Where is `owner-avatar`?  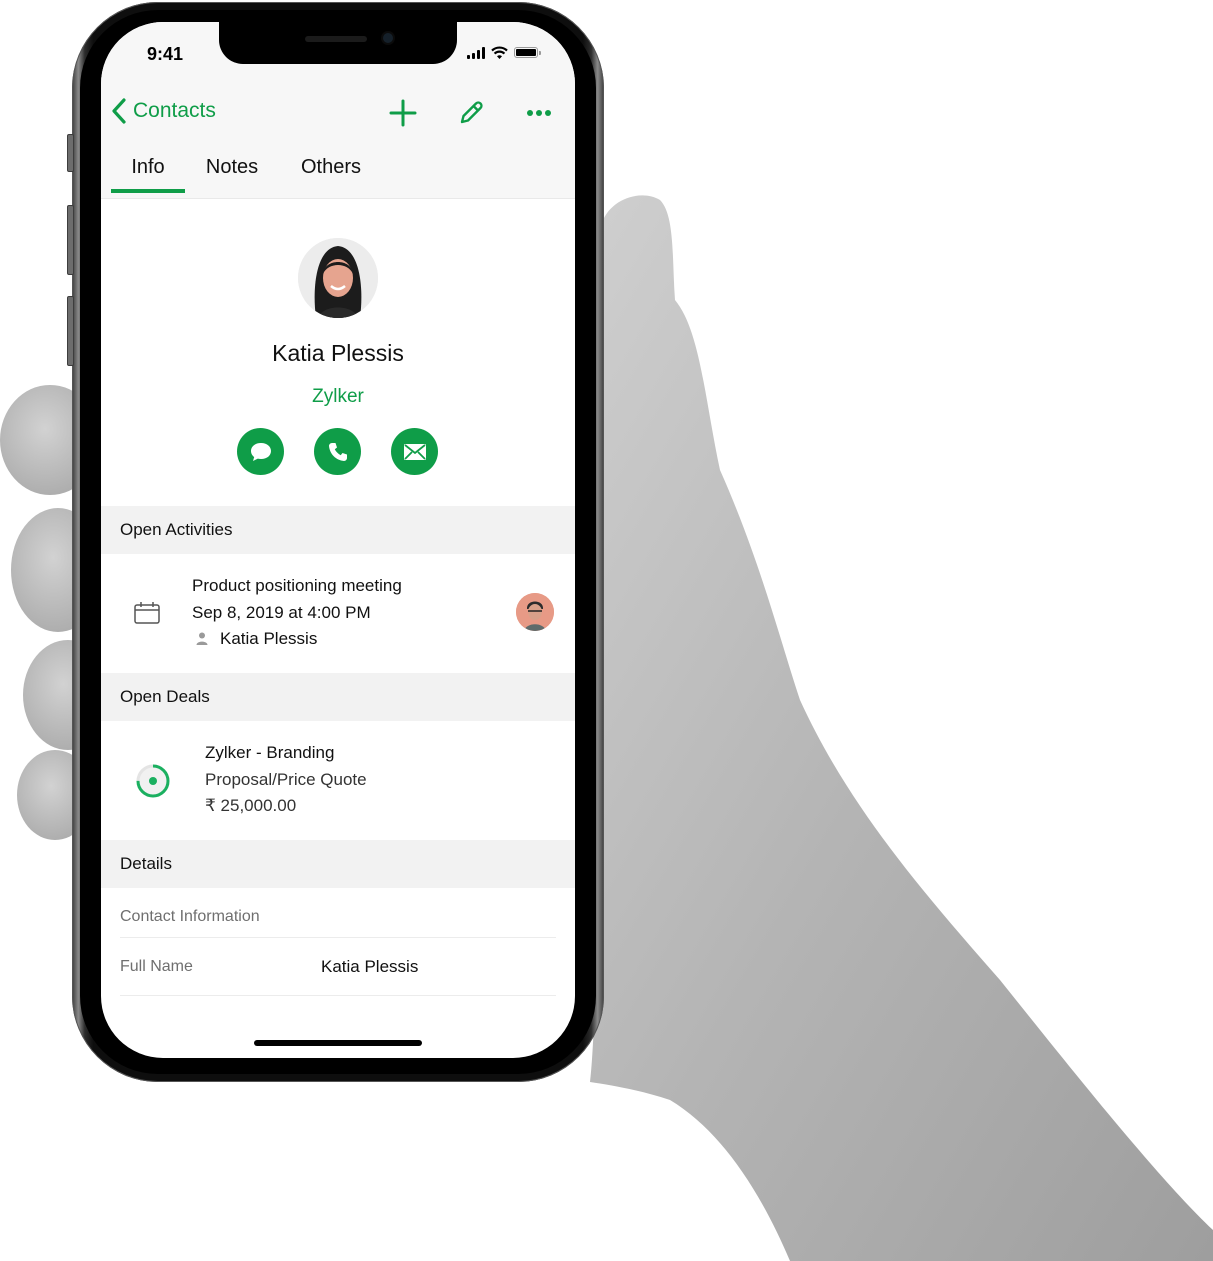 owner-avatar is located at coordinates (535, 612).